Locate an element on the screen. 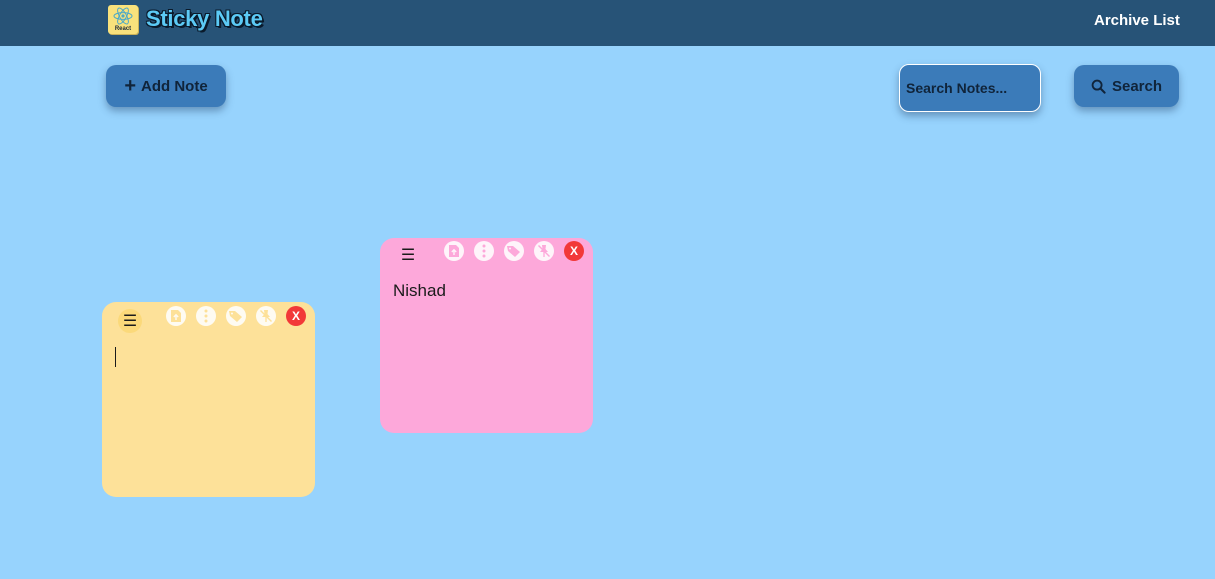  brand-title: Sticky Note is located at coordinates (204, 19).